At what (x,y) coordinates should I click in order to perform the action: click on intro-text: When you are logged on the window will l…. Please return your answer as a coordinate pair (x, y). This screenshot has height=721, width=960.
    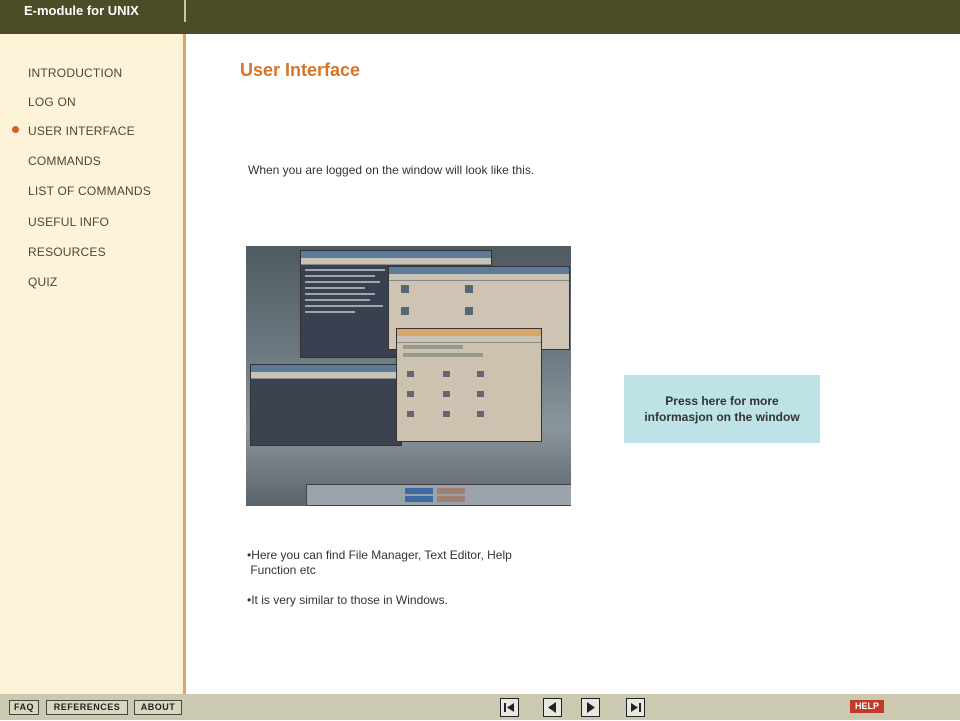
    Looking at the image, I should click on (391, 170).